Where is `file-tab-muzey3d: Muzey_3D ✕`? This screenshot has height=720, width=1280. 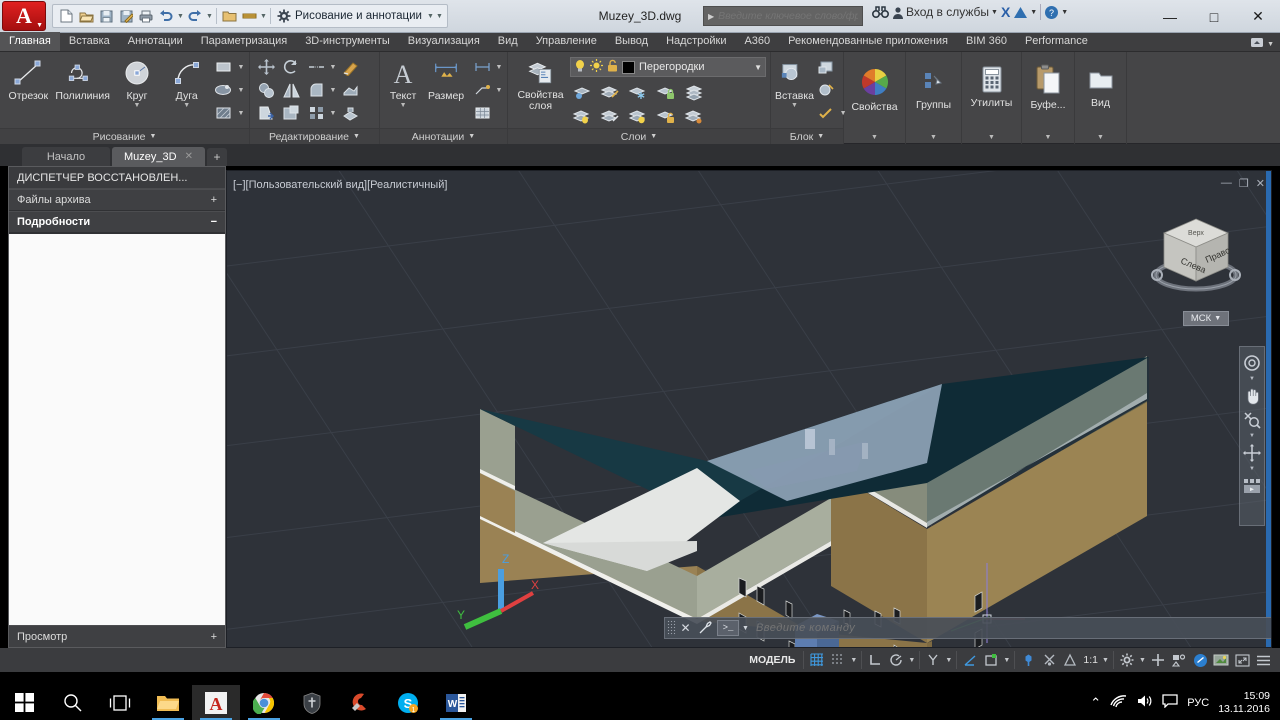 file-tab-muzey3d: Muzey_3D ✕ is located at coordinates (158, 156).